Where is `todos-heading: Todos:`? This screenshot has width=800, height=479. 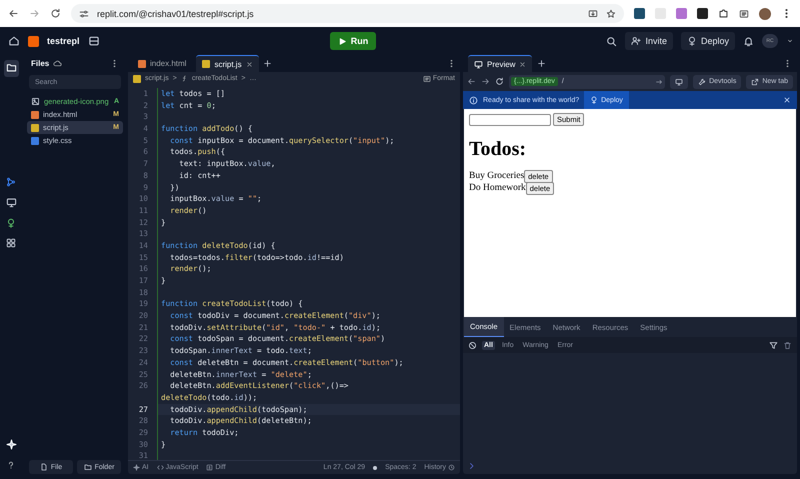
todos-heading: Todos: is located at coordinates (498, 149).